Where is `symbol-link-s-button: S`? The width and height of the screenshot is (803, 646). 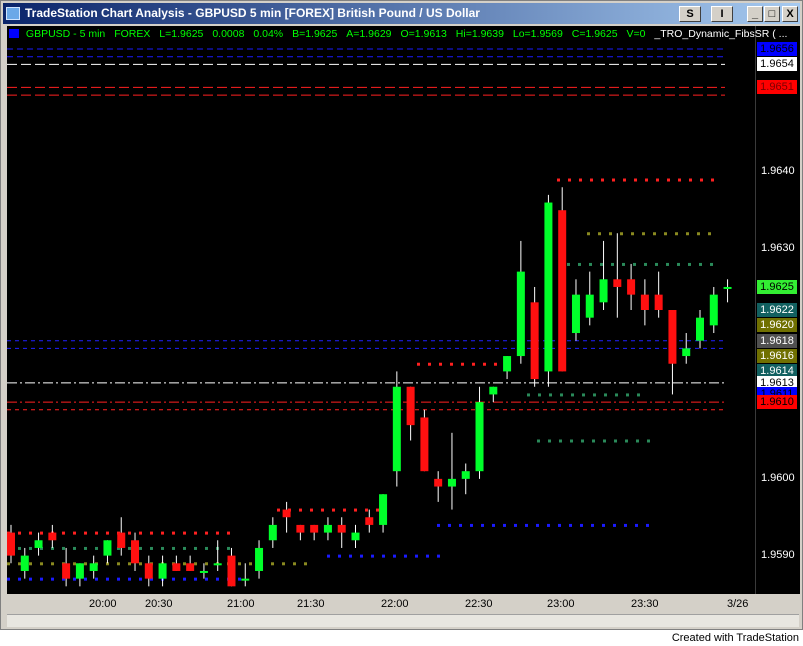
symbol-link-s-button: S is located at coordinates (690, 14).